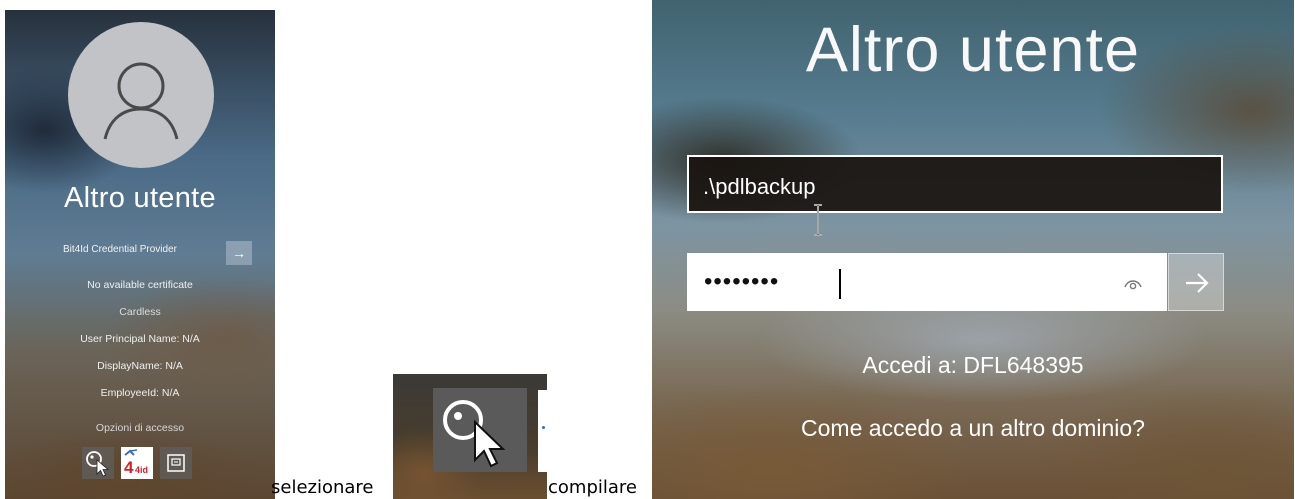  I want to click on upn-line: User Principal Name: N/A, so click(140, 339).